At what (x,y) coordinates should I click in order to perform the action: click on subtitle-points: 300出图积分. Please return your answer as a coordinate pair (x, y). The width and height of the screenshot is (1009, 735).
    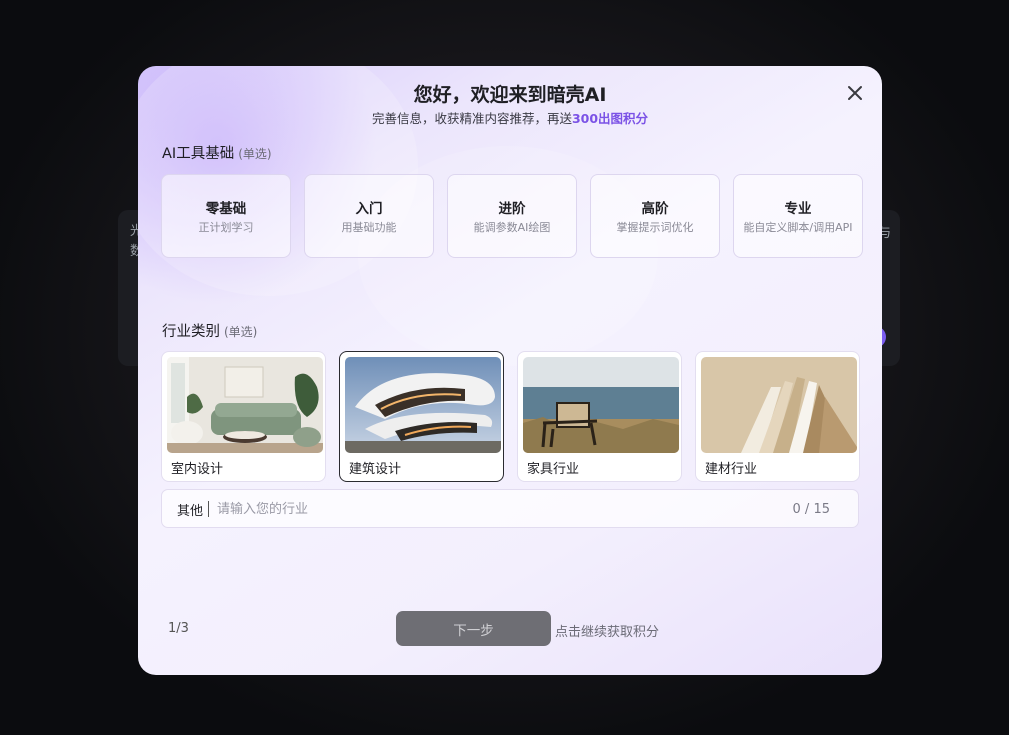
    Looking at the image, I should click on (610, 118).